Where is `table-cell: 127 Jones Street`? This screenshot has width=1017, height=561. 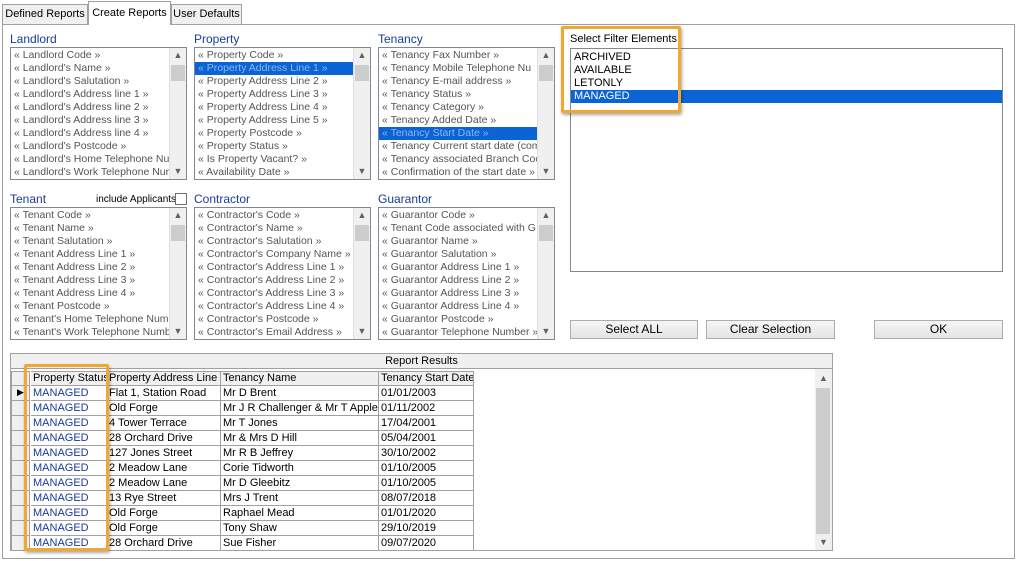
table-cell: 127 Jones Street is located at coordinates (164, 453).